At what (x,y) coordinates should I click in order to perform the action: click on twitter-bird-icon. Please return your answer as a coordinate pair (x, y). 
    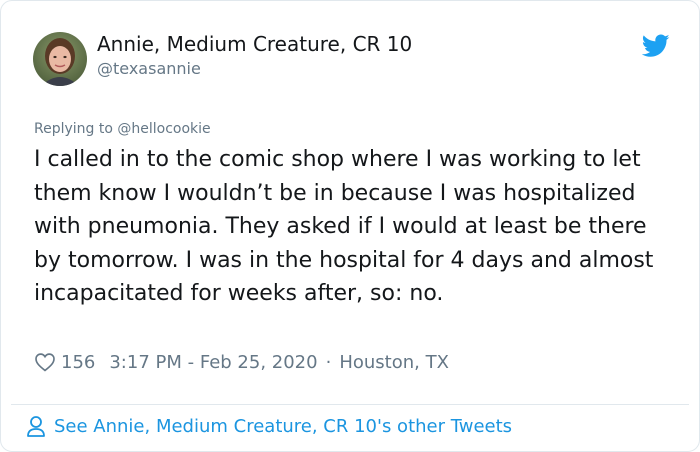
    Looking at the image, I should click on (656, 46).